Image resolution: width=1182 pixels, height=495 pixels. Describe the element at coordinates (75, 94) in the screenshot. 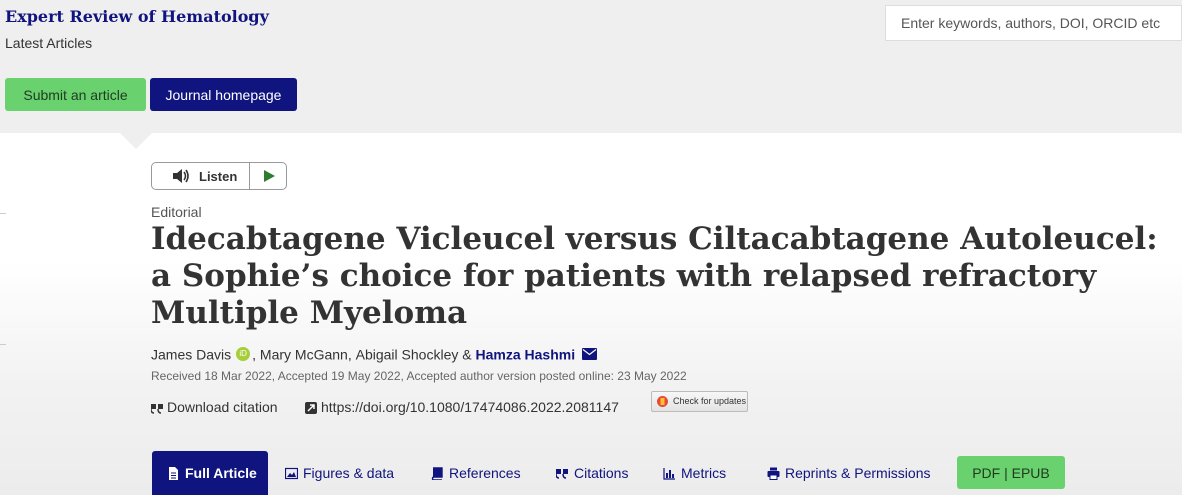

I see `submit-article-button: Submit an article` at that location.